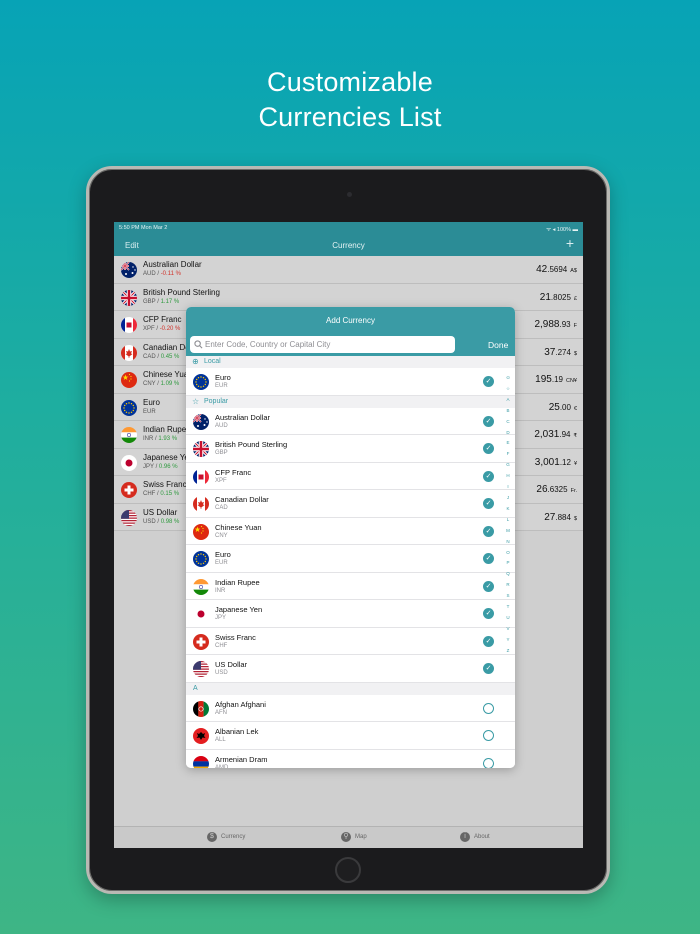  Describe the element at coordinates (507, 487) in the screenshot. I see `index-letter: I` at that location.